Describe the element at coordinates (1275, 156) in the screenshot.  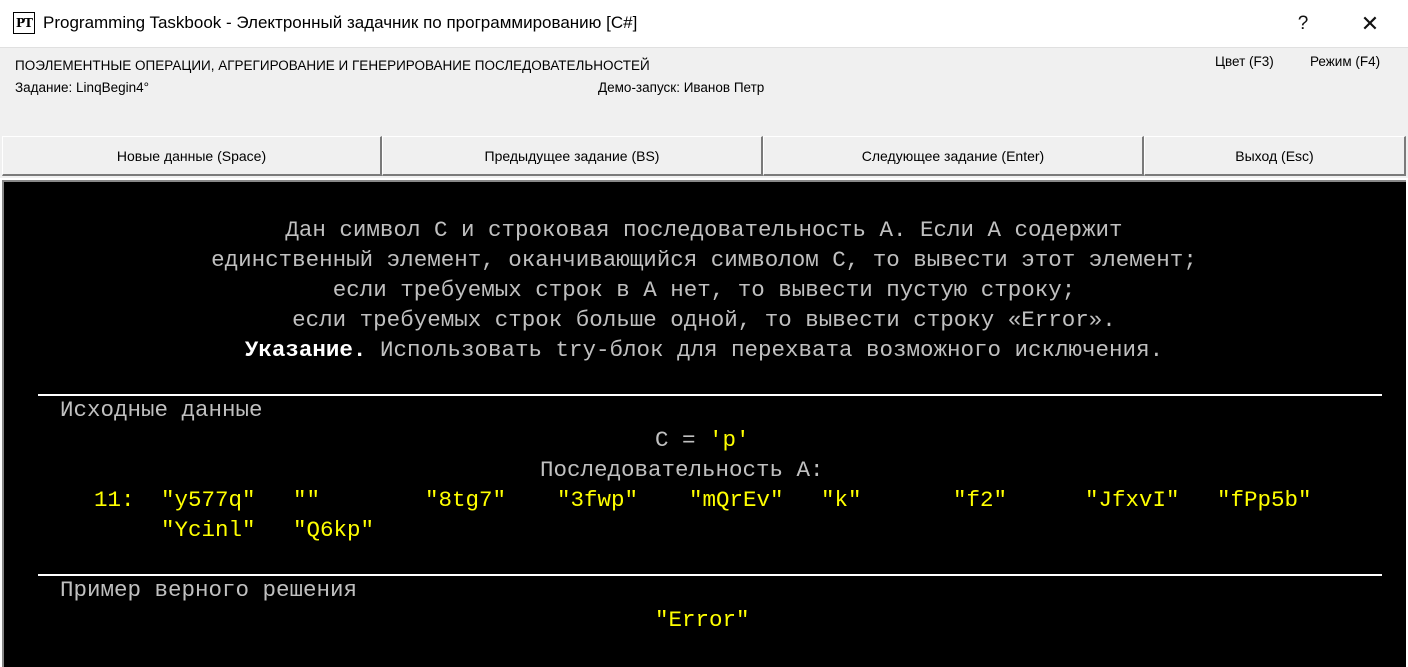
I see `exit-button: Выход (Esc)` at that location.